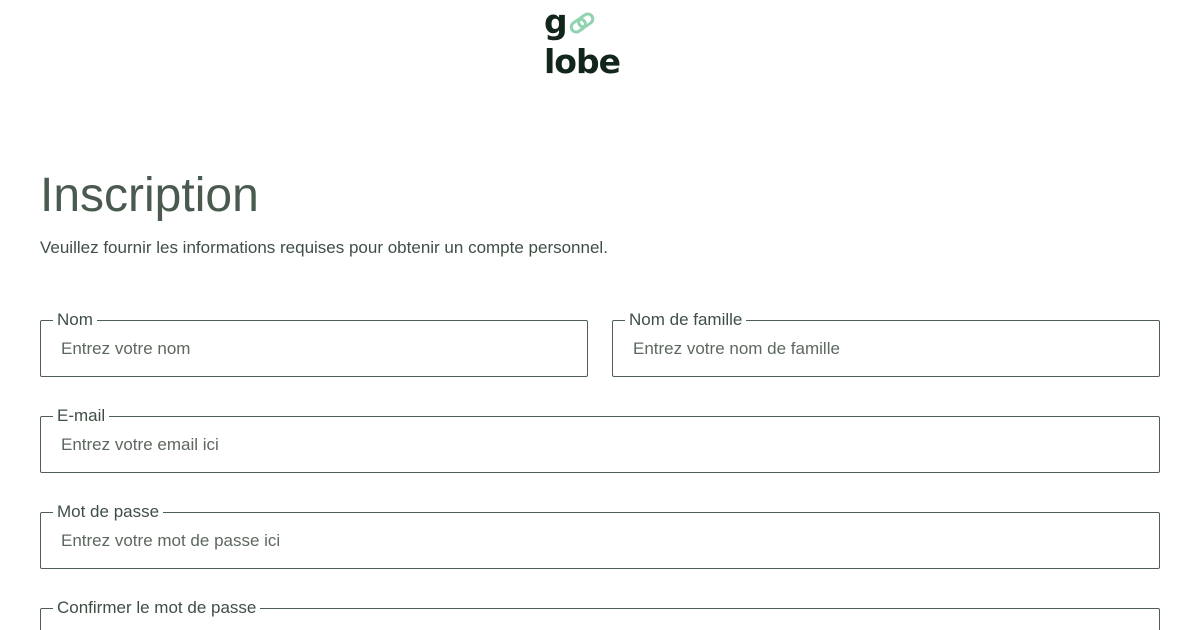  What do you see at coordinates (600, 619) in the screenshot?
I see `confirm-password-input` at bounding box center [600, 619].